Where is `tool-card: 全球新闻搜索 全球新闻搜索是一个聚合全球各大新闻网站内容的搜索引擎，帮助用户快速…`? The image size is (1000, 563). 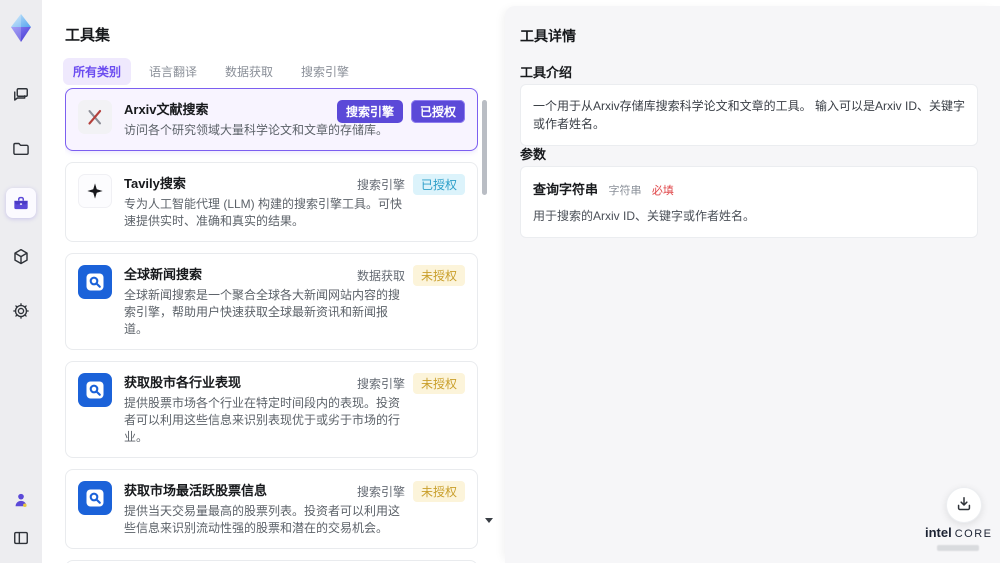 tool-card: 全球新闻搜索 全球新闻搜索是一个聚合全球各大新闻网站内容的搜索引擎，帮助用户快速… is located at coordinates (271, 301).